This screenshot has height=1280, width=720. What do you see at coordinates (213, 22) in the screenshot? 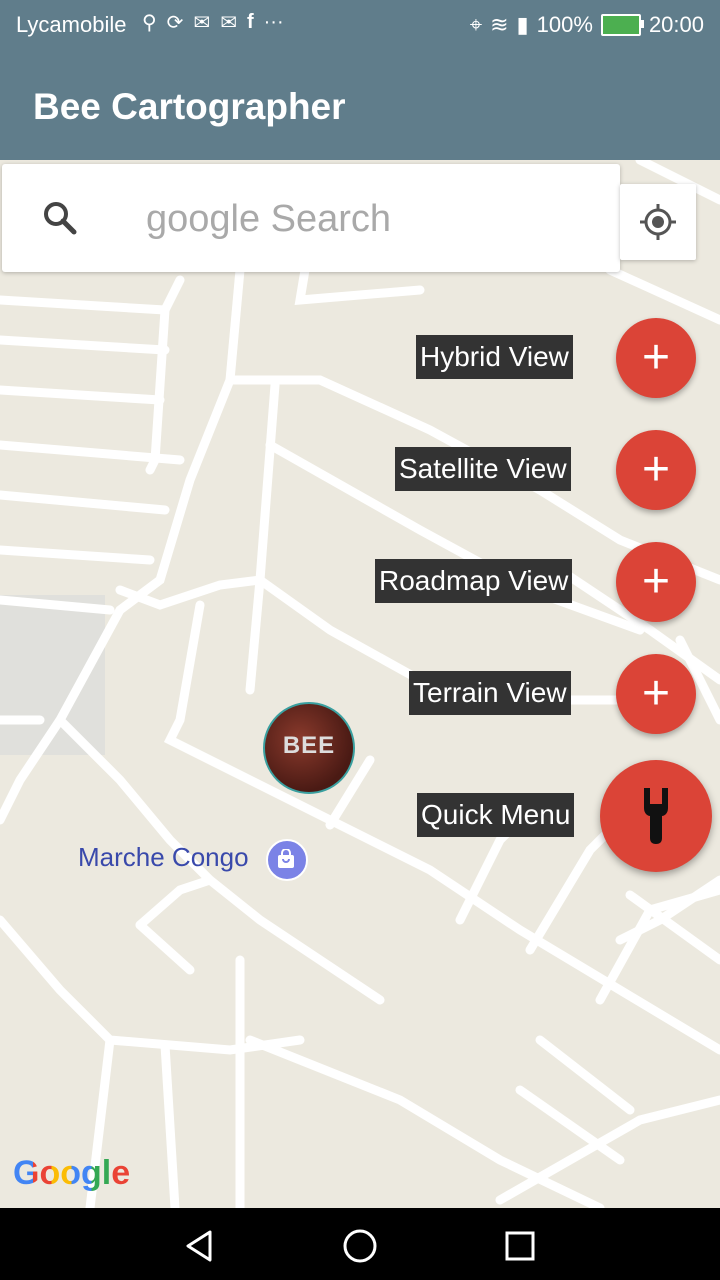
I see `notification-icons: ⚲ ⟳ ✉ ✉ f ···` at bounding box center [213, 22].